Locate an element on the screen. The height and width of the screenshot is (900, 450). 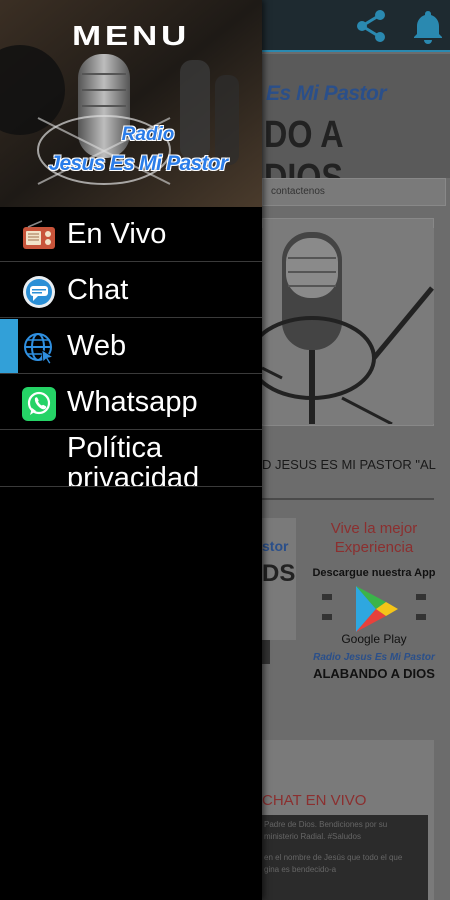
drawer-header: MENU Radio Jesus Es Mi Pastor is located at coordinates (131, 103).